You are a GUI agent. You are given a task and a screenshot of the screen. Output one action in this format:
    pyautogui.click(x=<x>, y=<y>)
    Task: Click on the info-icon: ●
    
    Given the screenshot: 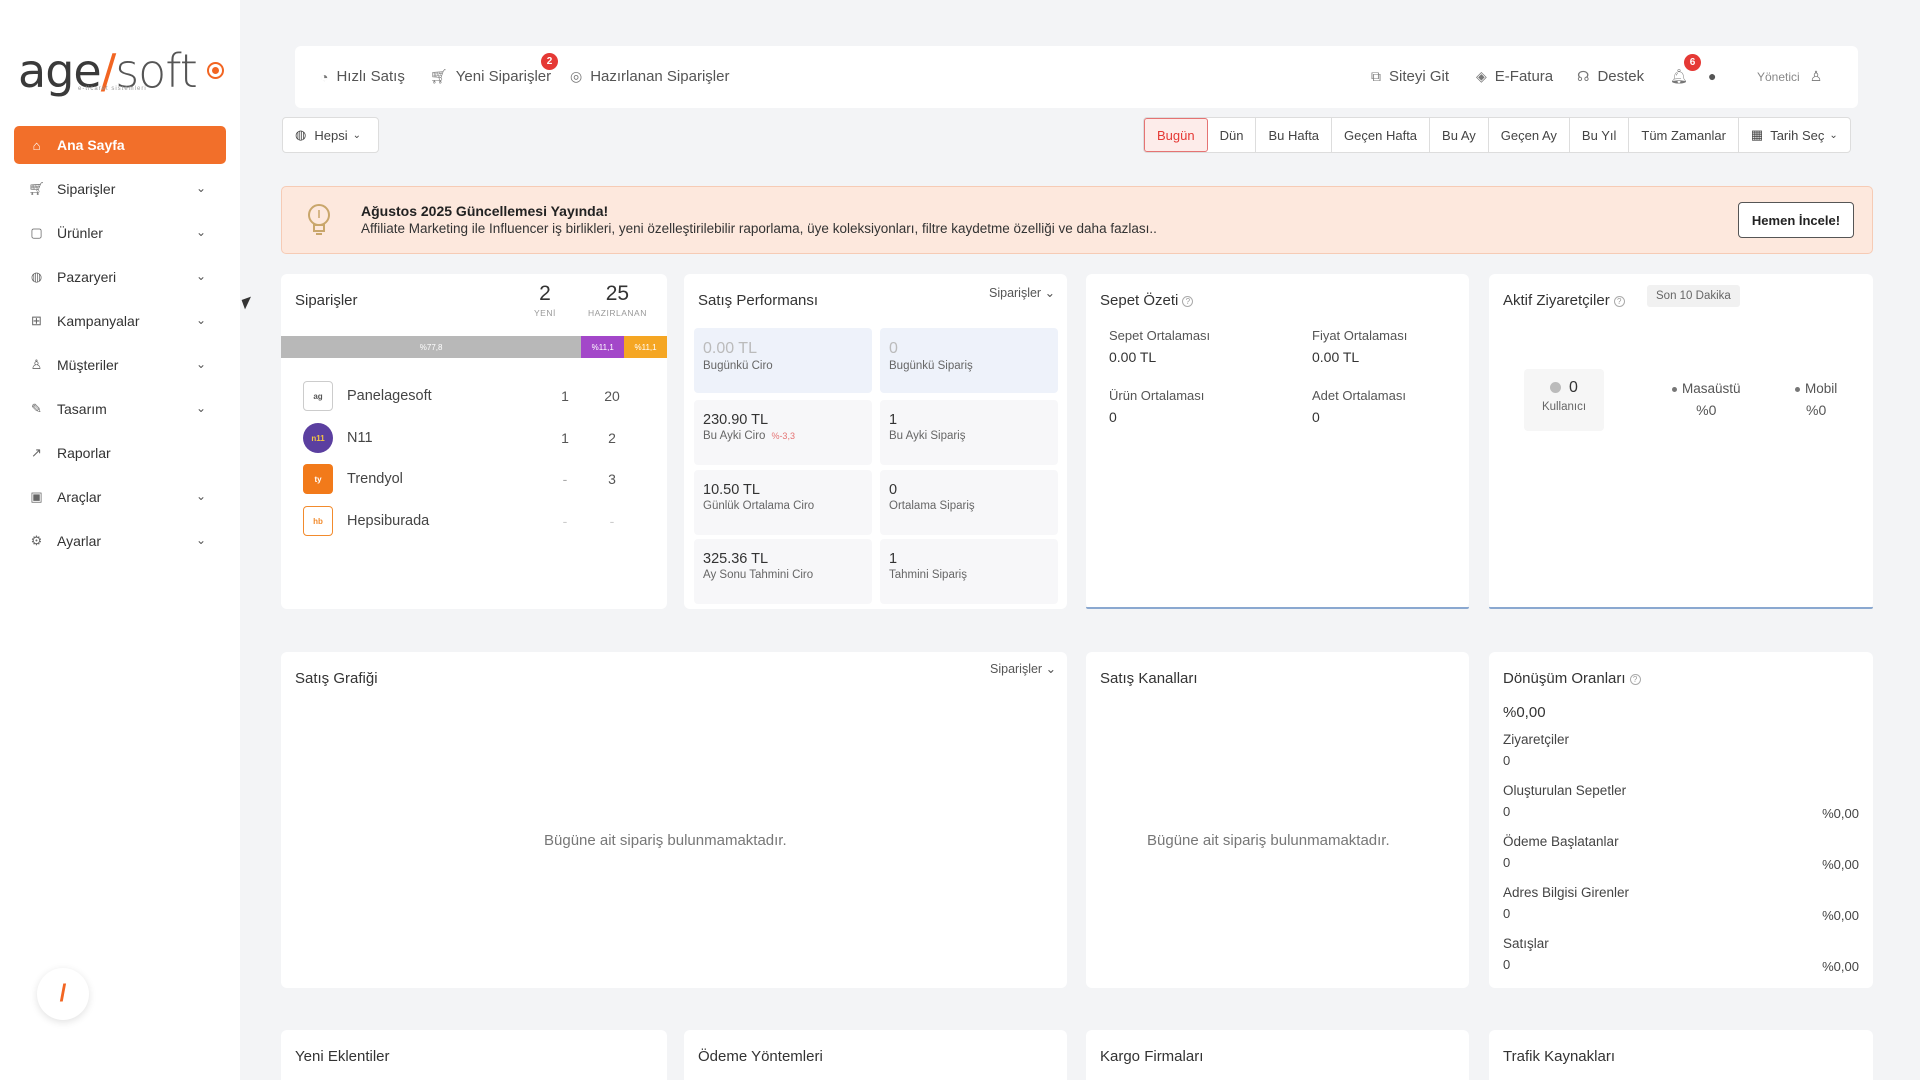 What is the action you would take?
    pyautogui.click(x=1712, y=76)
    